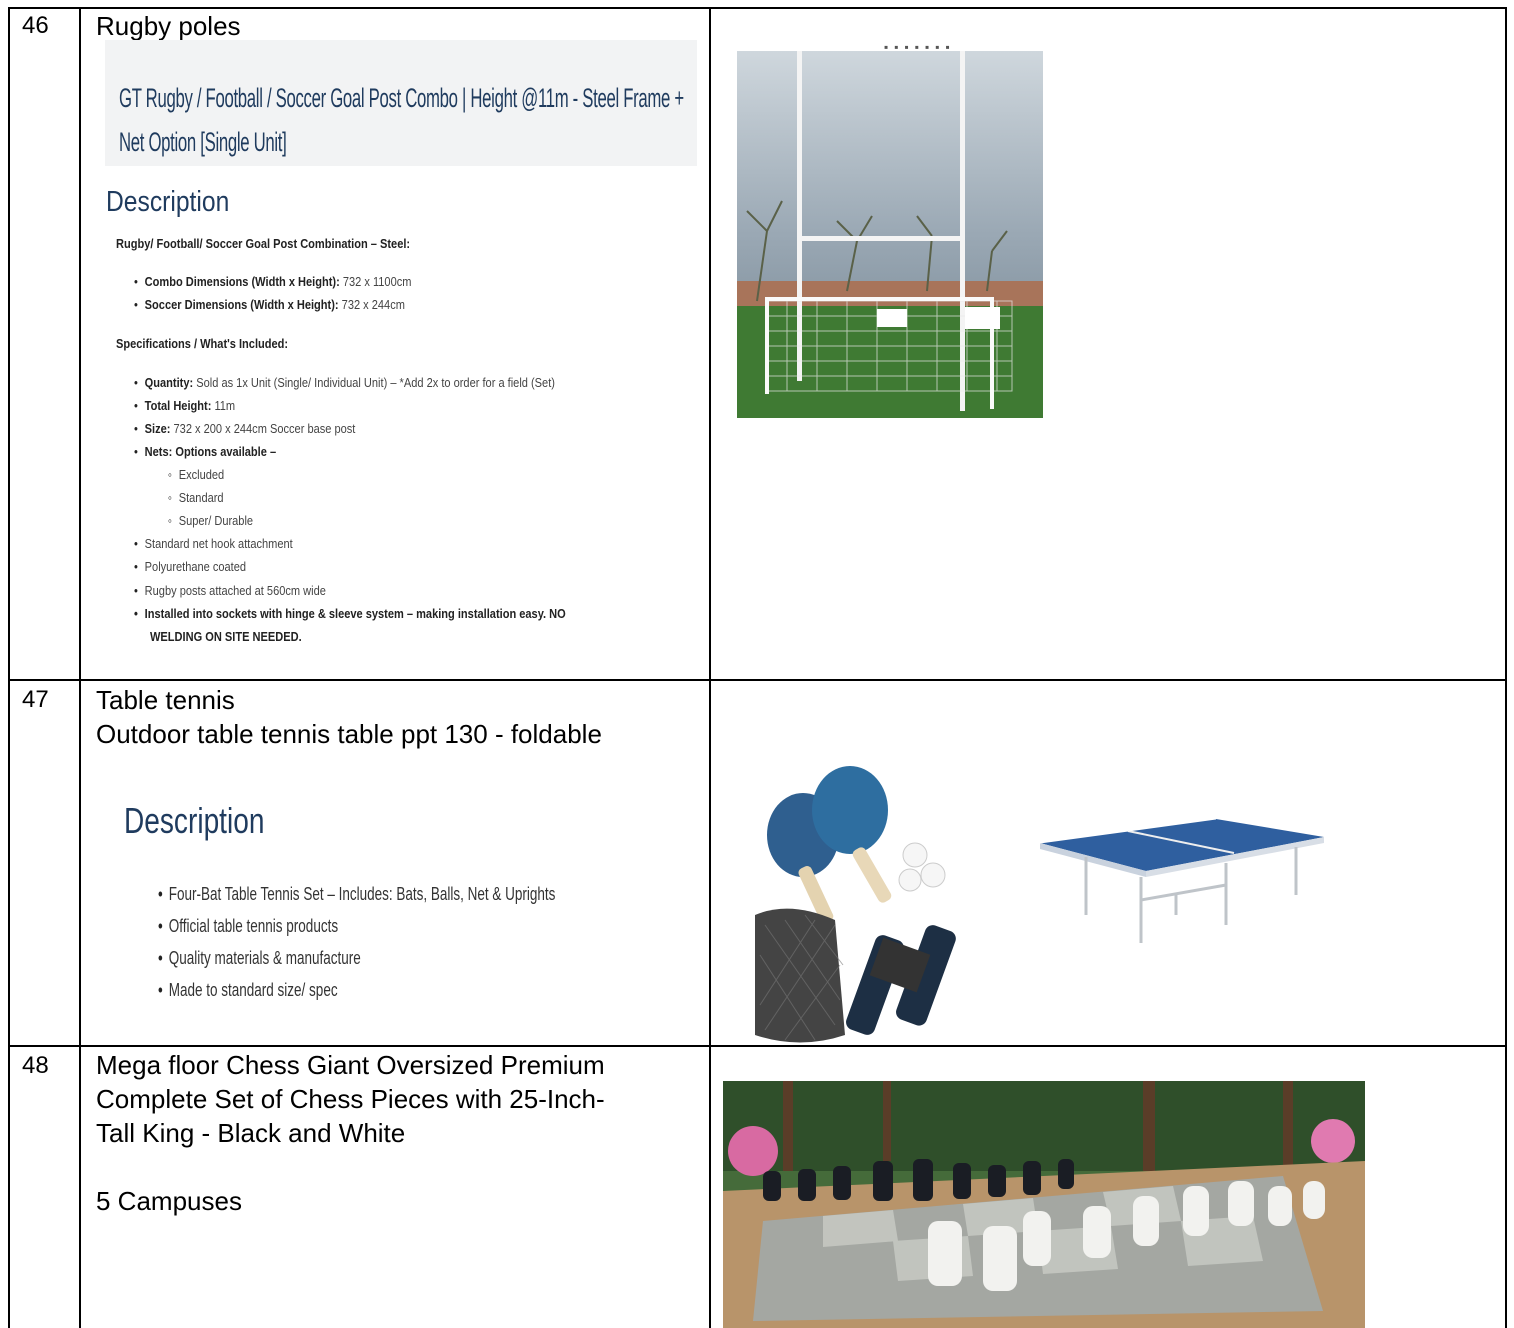 This screenshot has width=1514, height=1328. I want to click on list-item: Total Height: 11m, so click(184, 405).